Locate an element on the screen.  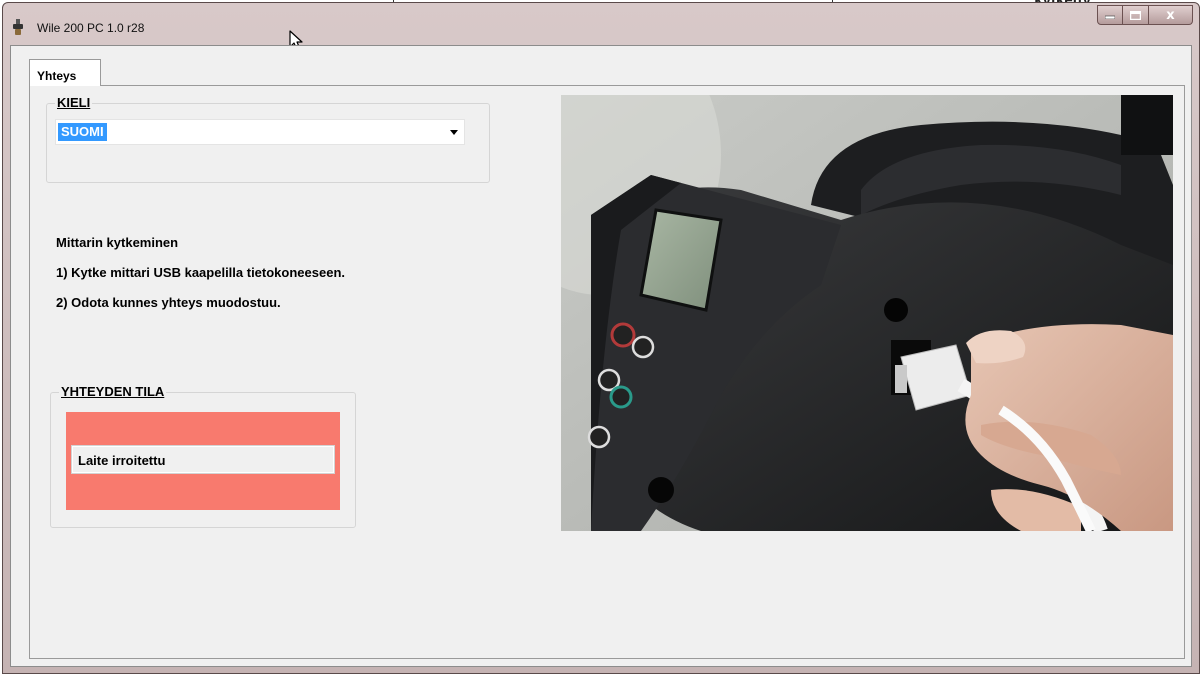
minimize-icon is located at coordinates (1110, 17).